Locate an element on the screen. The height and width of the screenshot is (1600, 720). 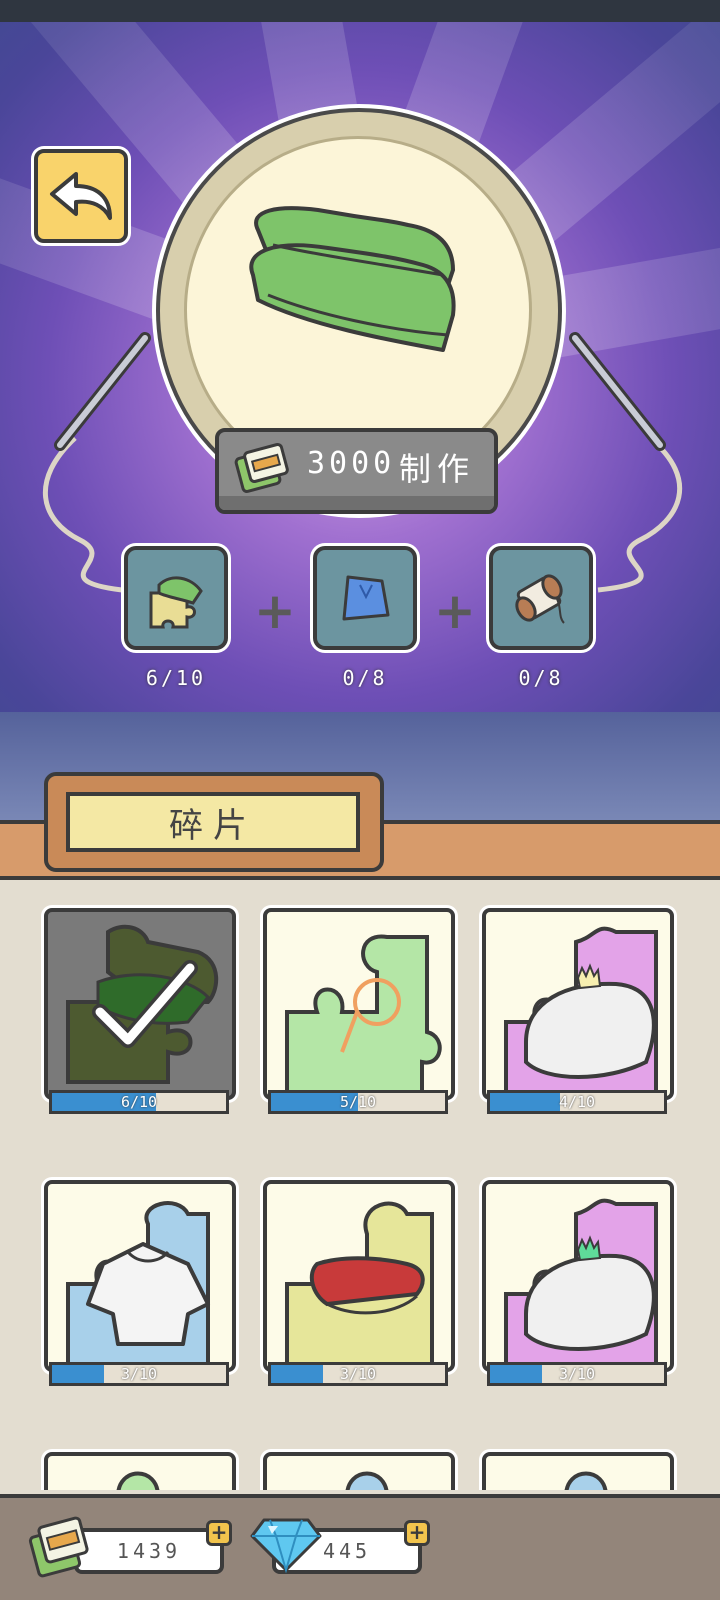
fragment-progress-text: 6/10 is located at coordinates (139, 1102).